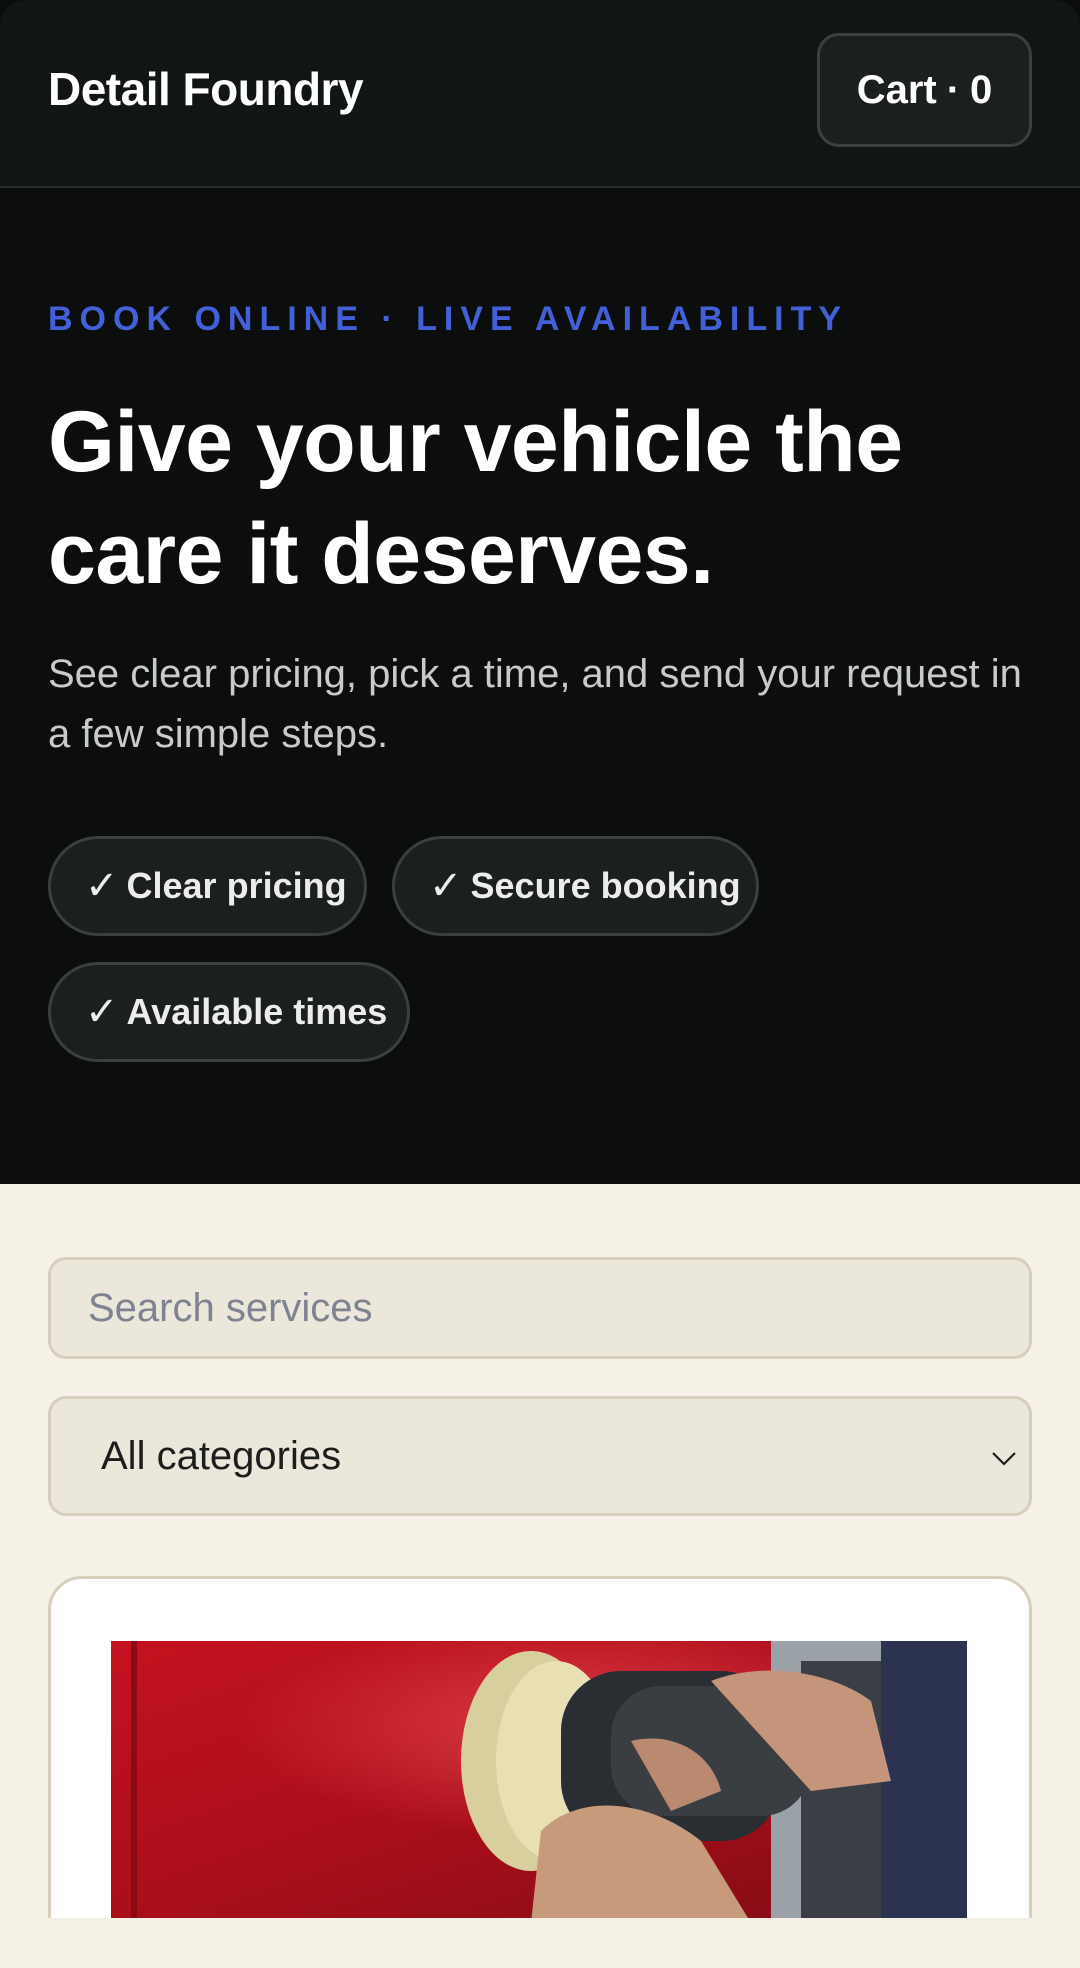  Describe the element at coordinates (896, 89) in the screenshot. I see `cart-label: Cart` at that location.